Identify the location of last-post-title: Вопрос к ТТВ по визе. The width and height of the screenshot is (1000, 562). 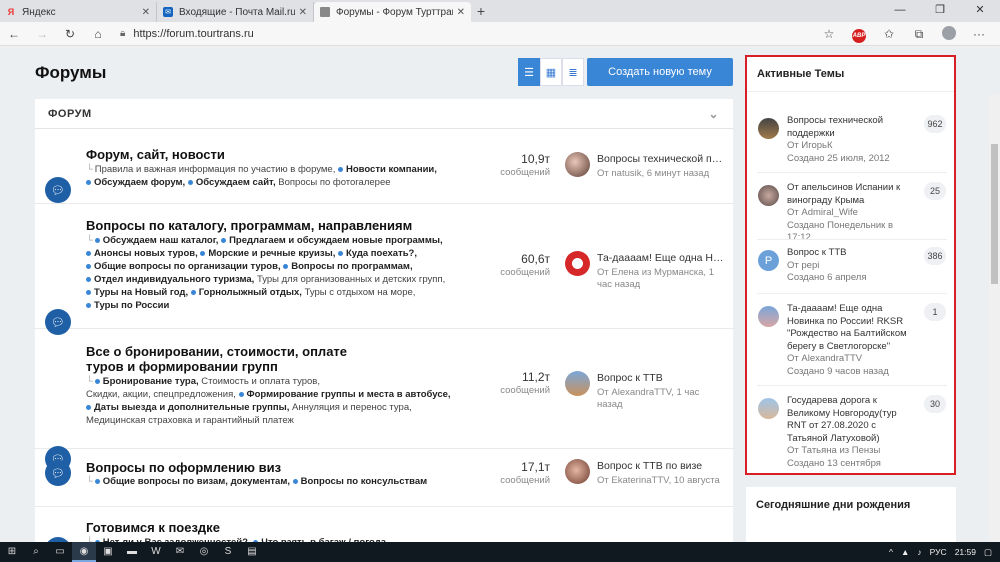
(662, 466).